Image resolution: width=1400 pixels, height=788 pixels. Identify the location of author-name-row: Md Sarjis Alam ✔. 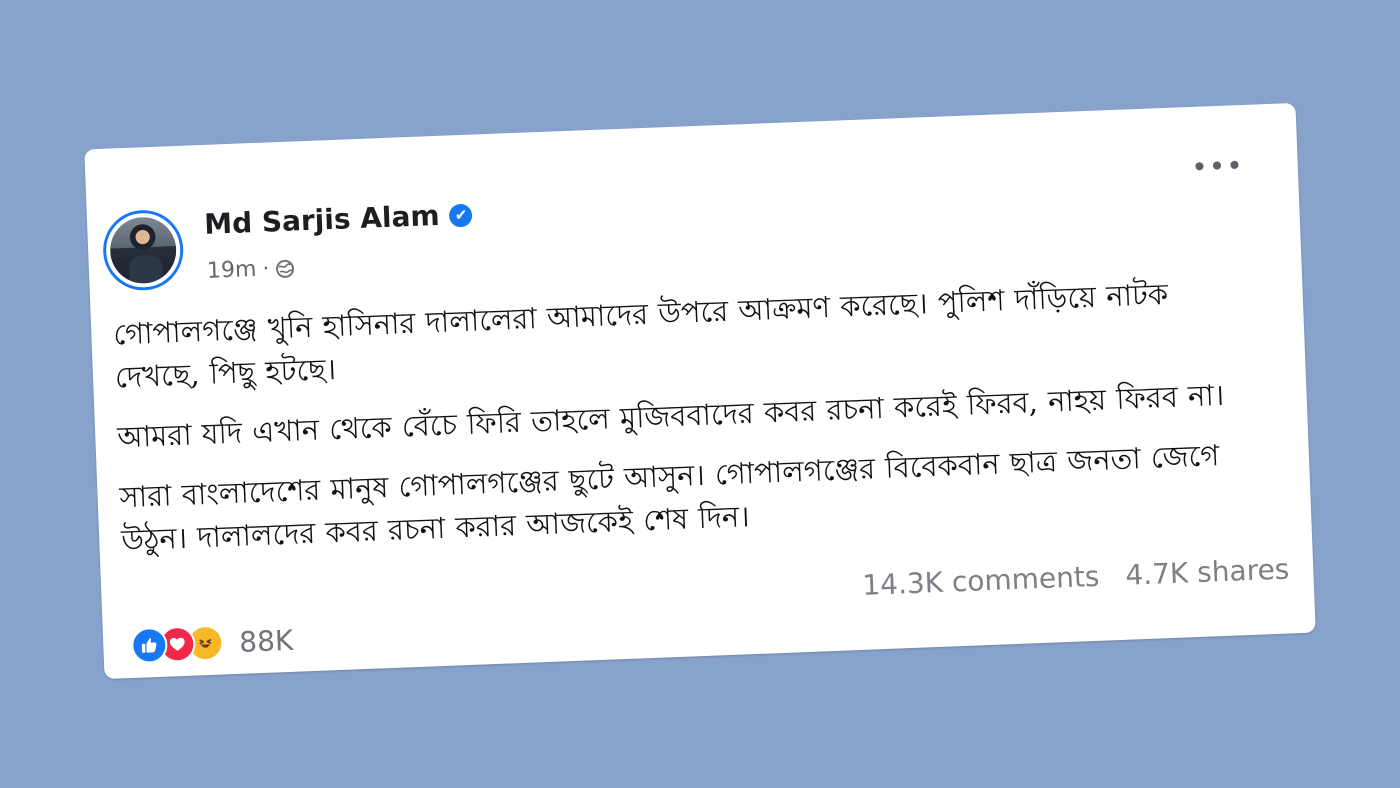
(338, 220).